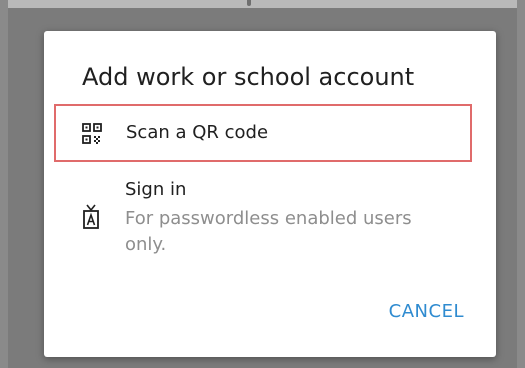 This screenshot has height=368, width=525. Describe the element at coordinates (262, 4) in the screenshot. I see `backdrop-top-band` at that location.